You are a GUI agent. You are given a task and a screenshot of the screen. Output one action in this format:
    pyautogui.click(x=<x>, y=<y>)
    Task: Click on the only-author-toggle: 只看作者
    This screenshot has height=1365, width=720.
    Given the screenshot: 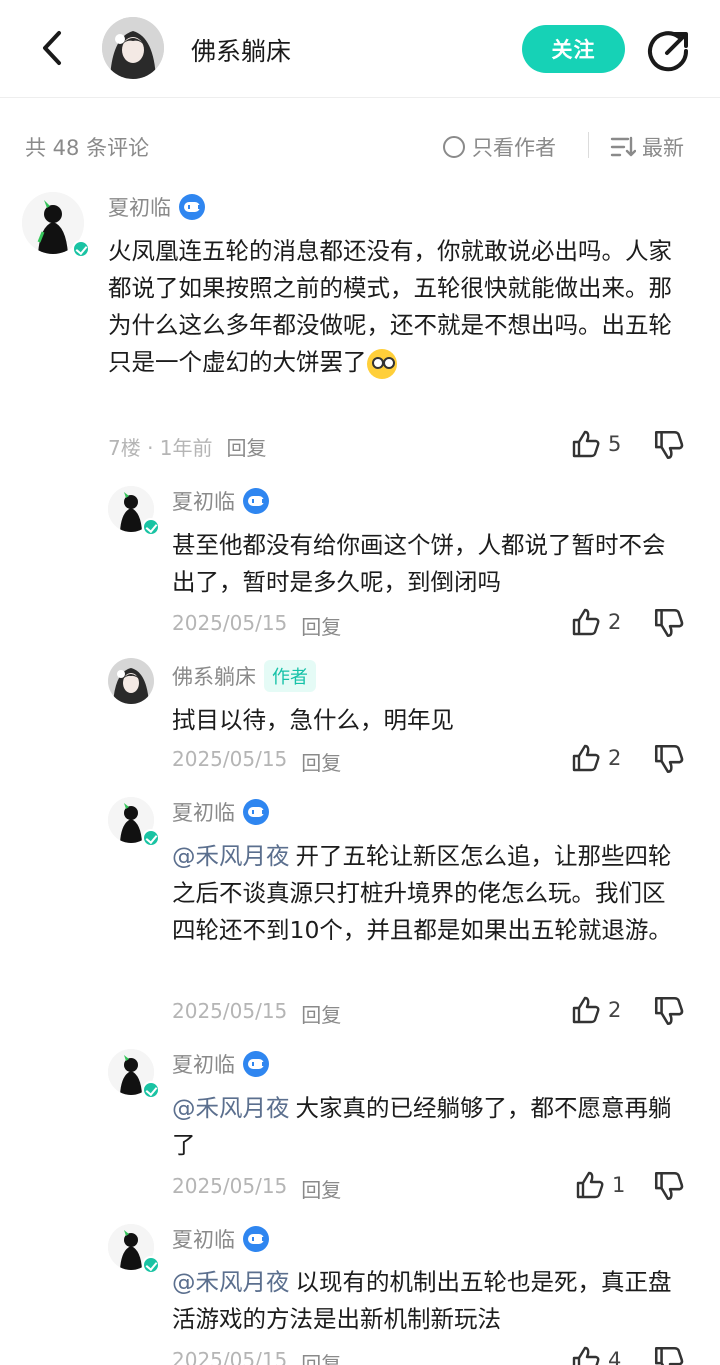 What is the action you would take?
    pyautogui.click(x=499, y=147)
    